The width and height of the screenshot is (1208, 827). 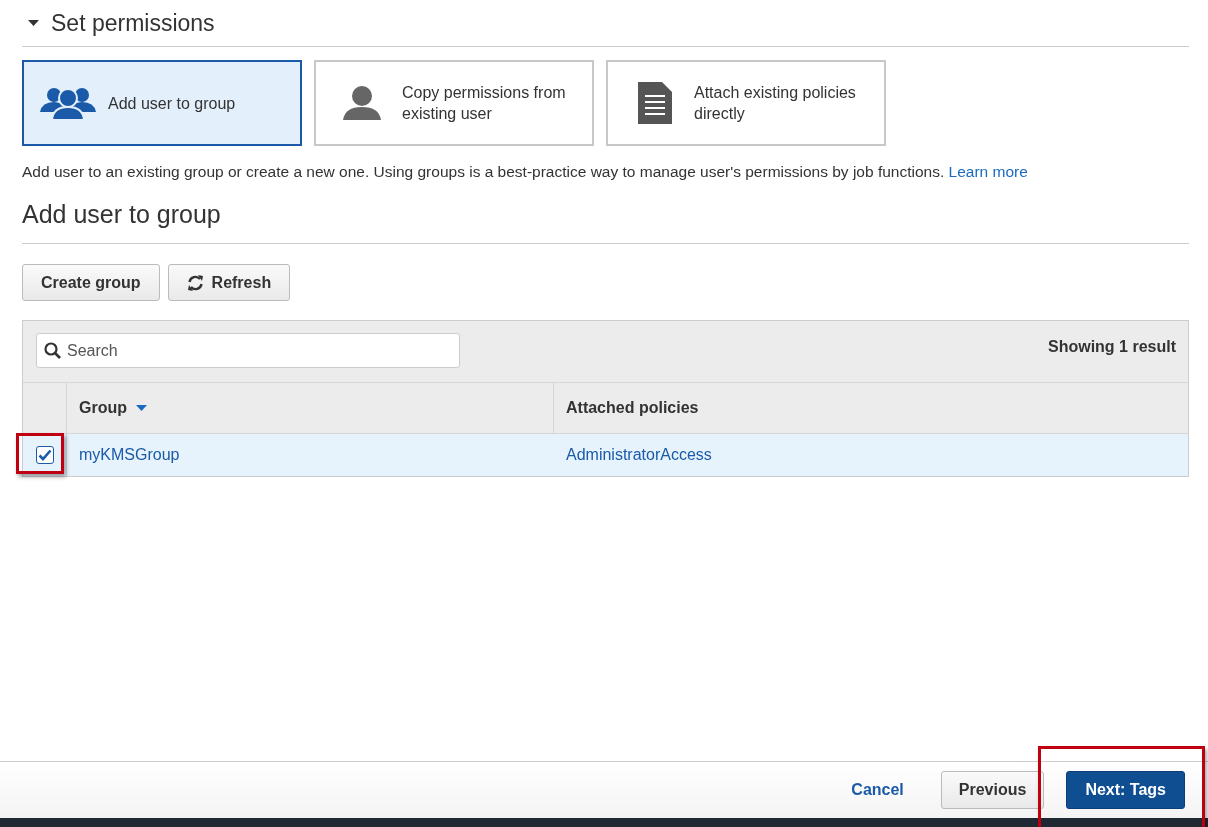 What do you see at coordinates (1125, 790) in the screenshot?
I see `next-button: Next: Tags` at bounding box center [1125, 790].